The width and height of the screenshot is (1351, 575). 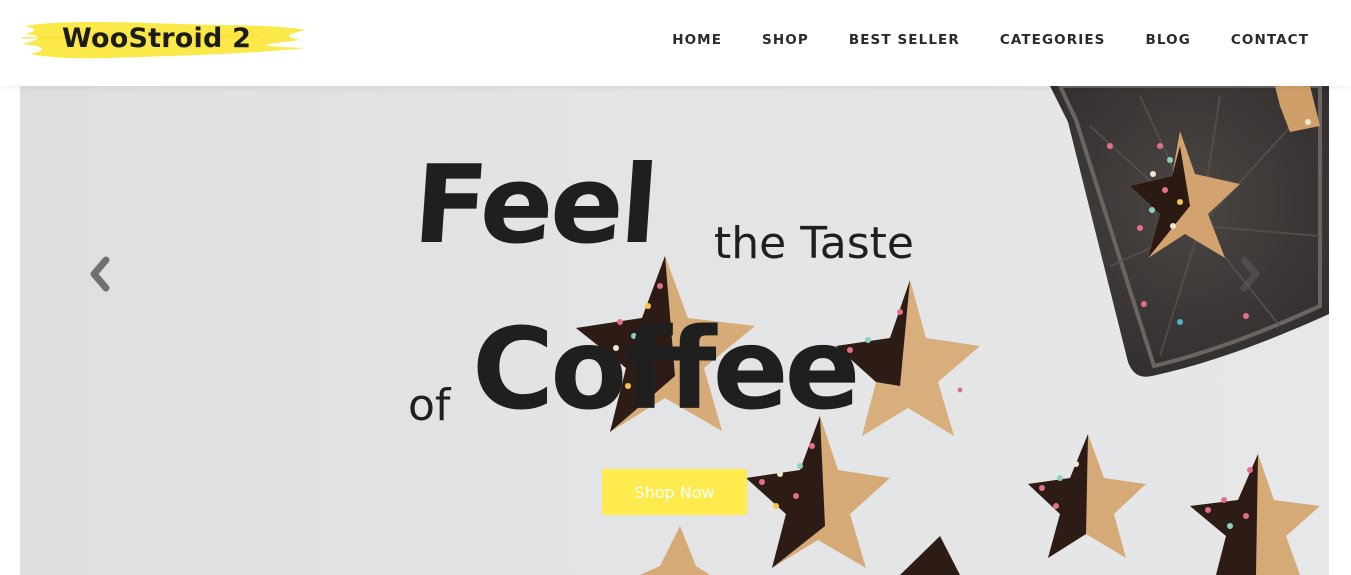 What do you see at coordinates (1053, 40) in the screenshot?
I see `nav-categories: CATEGORIES` at bounding box center [1053, 40].